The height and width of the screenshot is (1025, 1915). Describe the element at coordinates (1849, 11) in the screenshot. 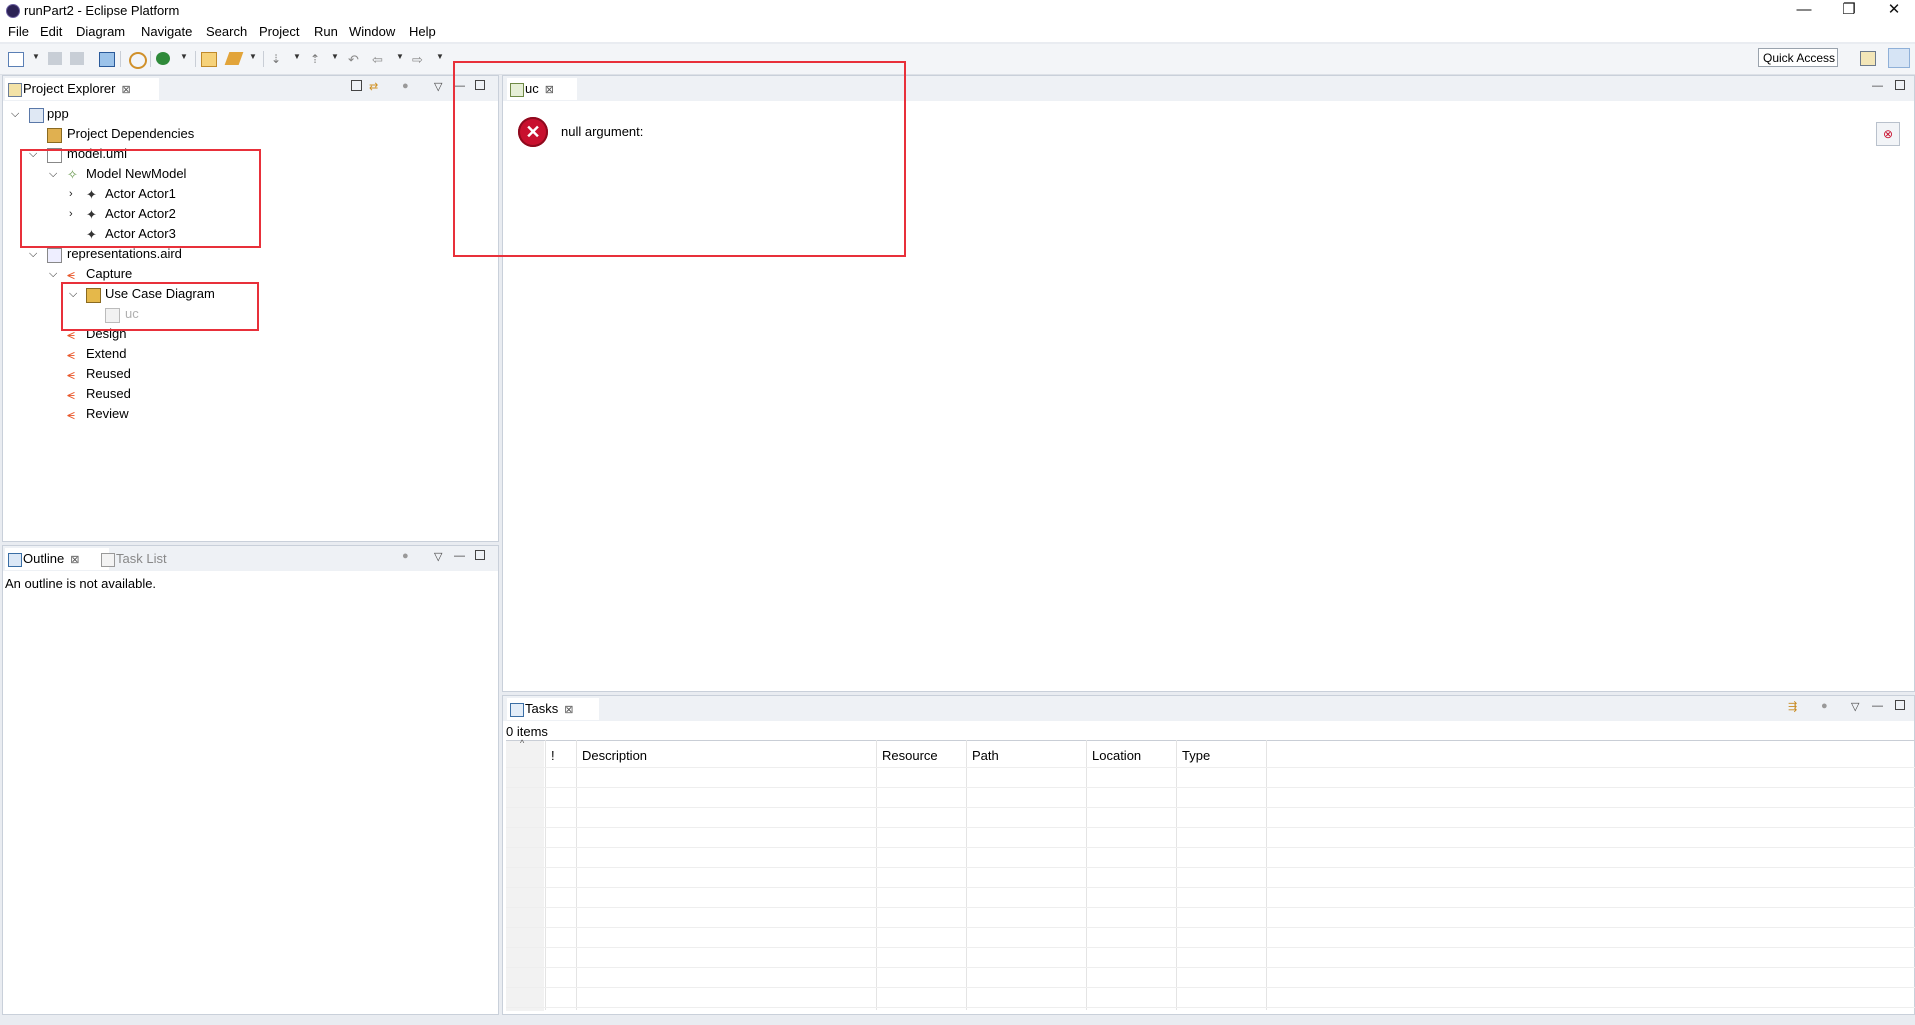

I see `restore-button: ❐` at that location.